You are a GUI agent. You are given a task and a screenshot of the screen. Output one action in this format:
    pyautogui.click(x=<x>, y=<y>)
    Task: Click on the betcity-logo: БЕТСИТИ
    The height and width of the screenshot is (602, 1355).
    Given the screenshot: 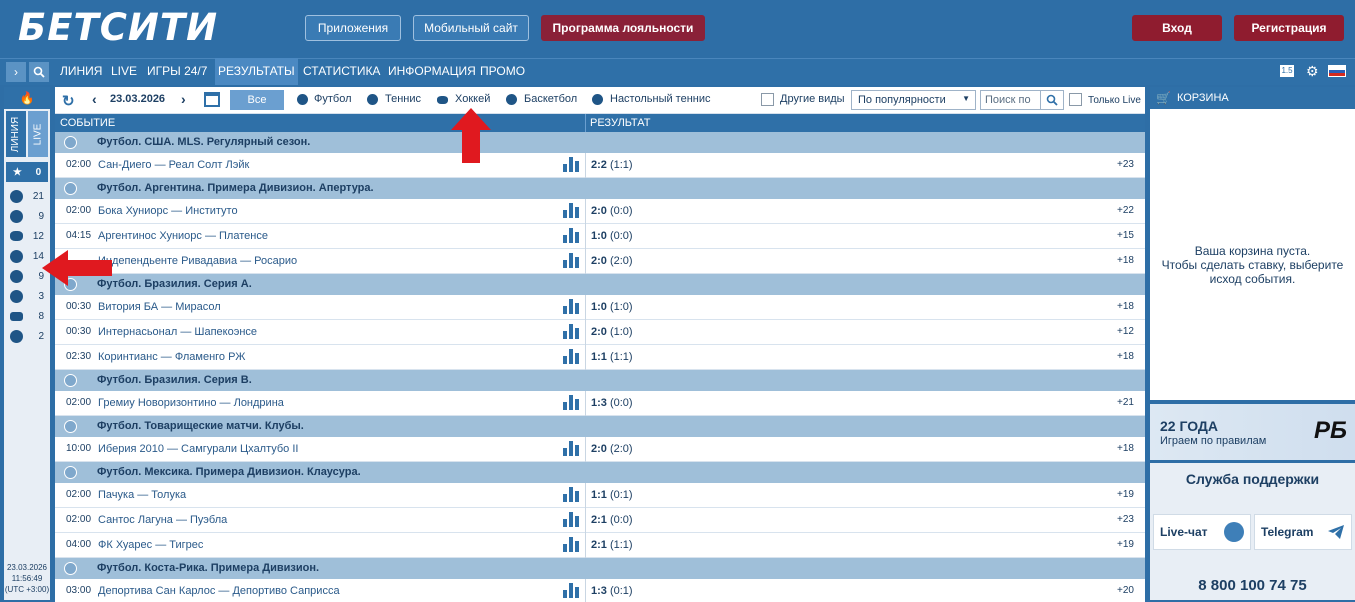 What is the action you would take?
    pyautogui.click(x=118, y=27)
    